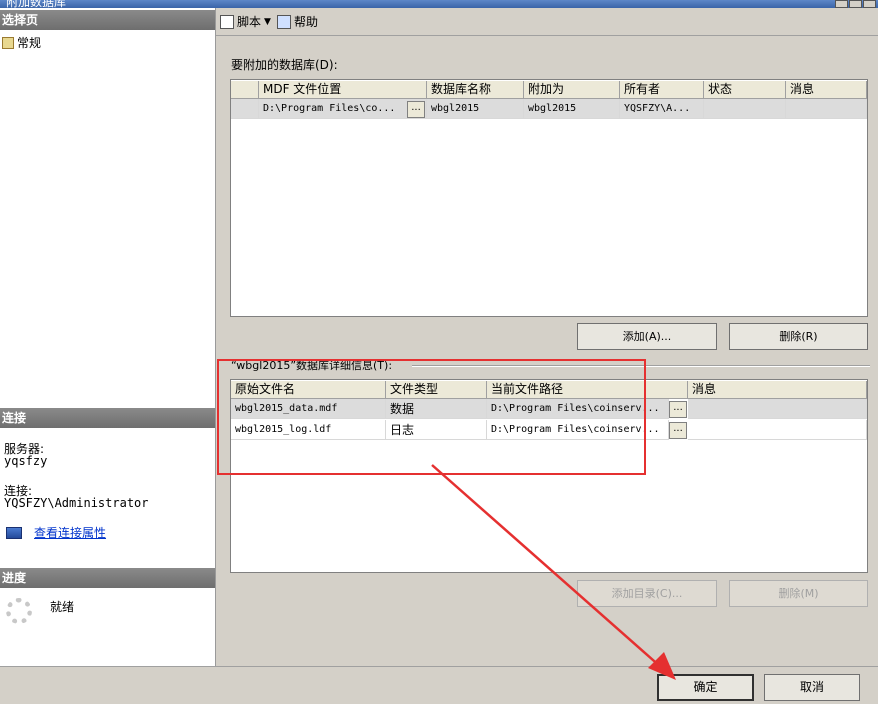  Describe the element at coordinates (869, 4) in the screenshot. I see `close-button` at that location.